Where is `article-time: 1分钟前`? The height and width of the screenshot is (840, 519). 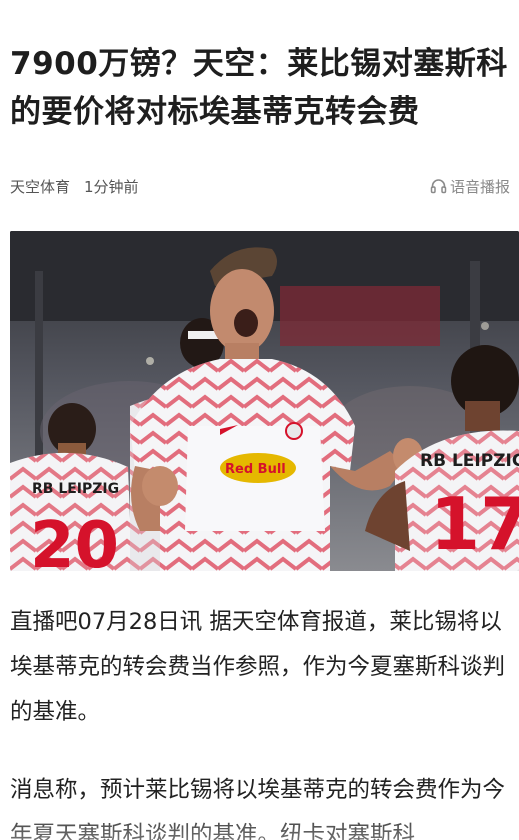
article-time: 1分钟前 is located at coordinates (111, 186).